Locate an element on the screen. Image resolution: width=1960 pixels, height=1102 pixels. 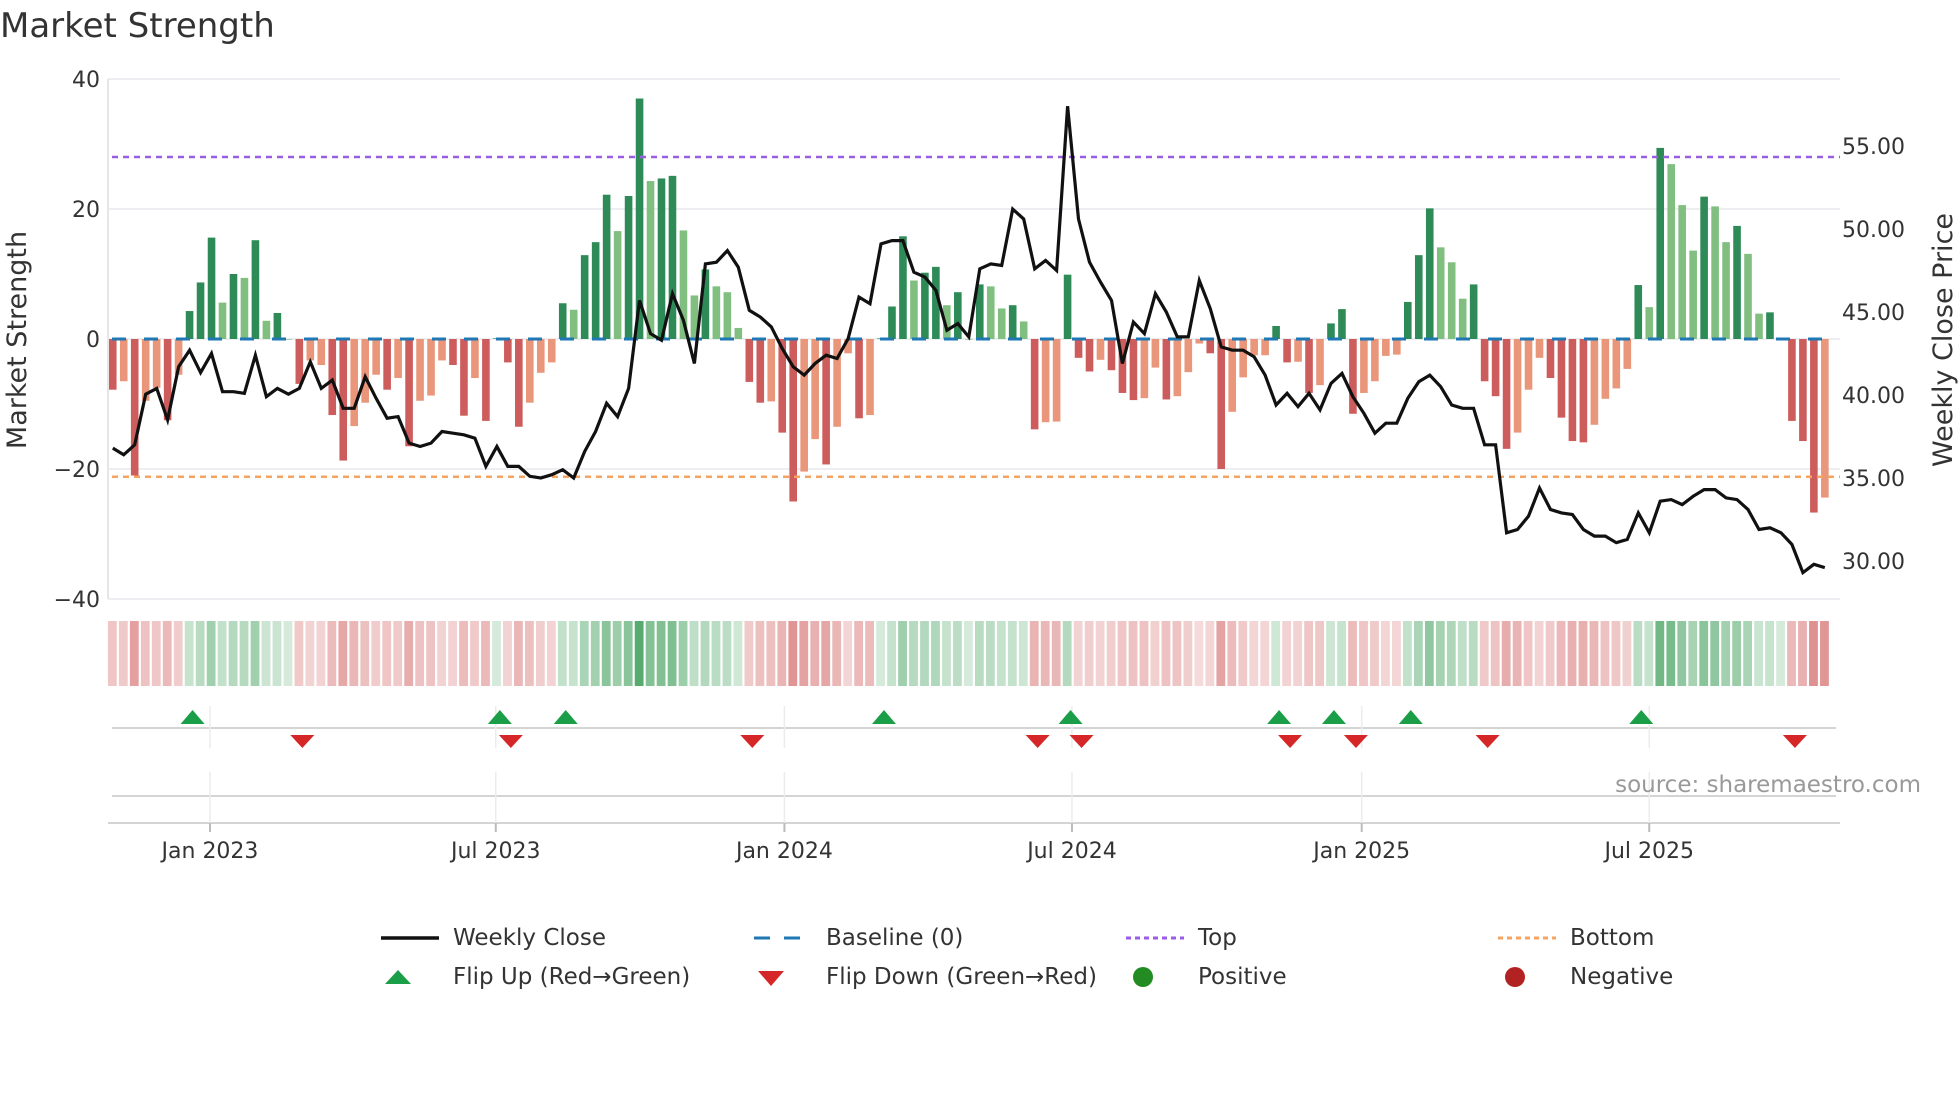
strength-heat-strip is located at coordinates (968, 653).